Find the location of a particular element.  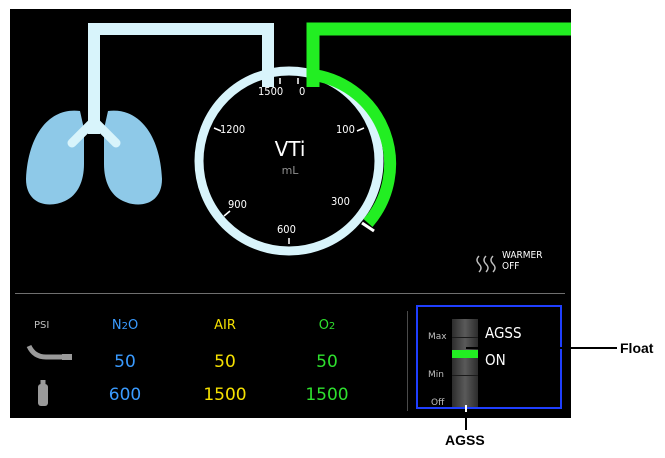

callout-lines is located at coordinates (541, 388).